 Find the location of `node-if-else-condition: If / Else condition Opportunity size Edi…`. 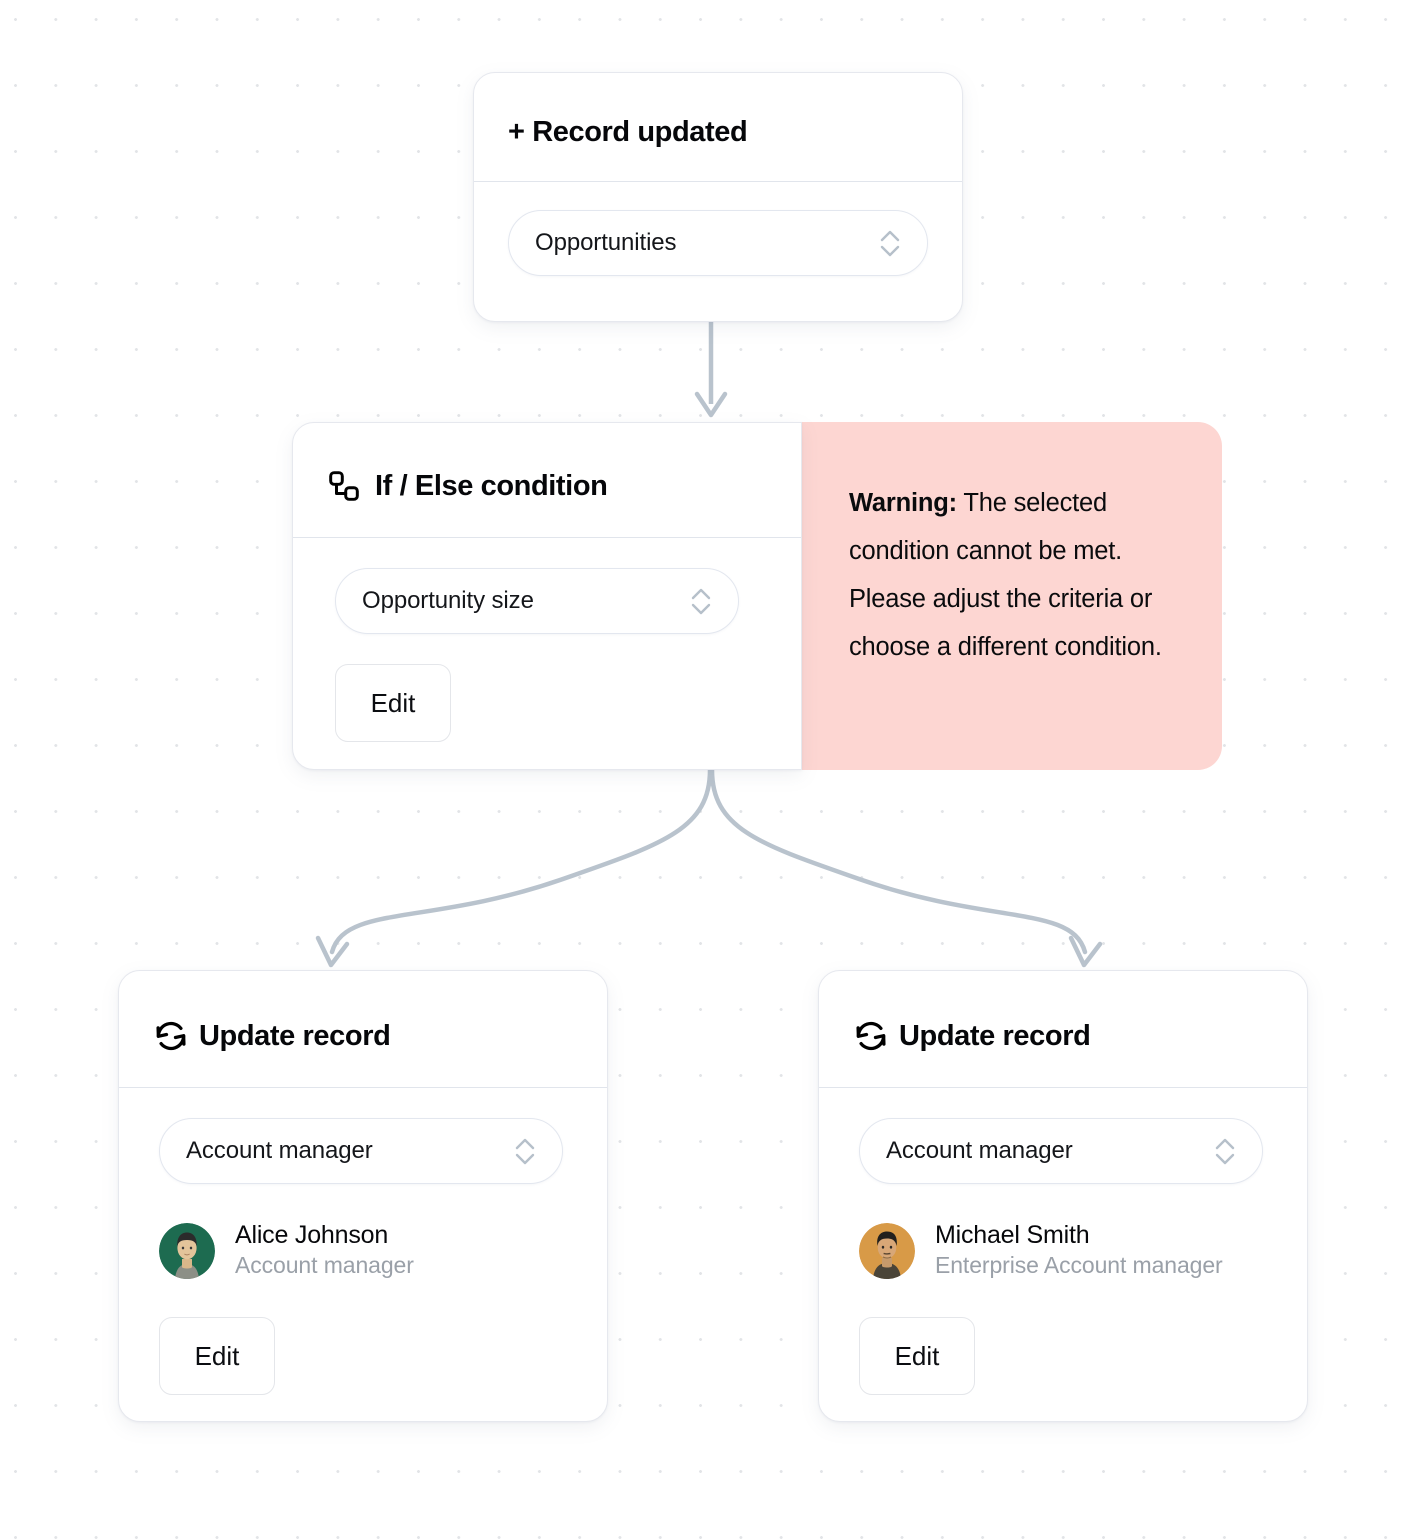

node-if-else-condition: If / Else condition Opportunity size Edi… is located at coordinates (547, 596).